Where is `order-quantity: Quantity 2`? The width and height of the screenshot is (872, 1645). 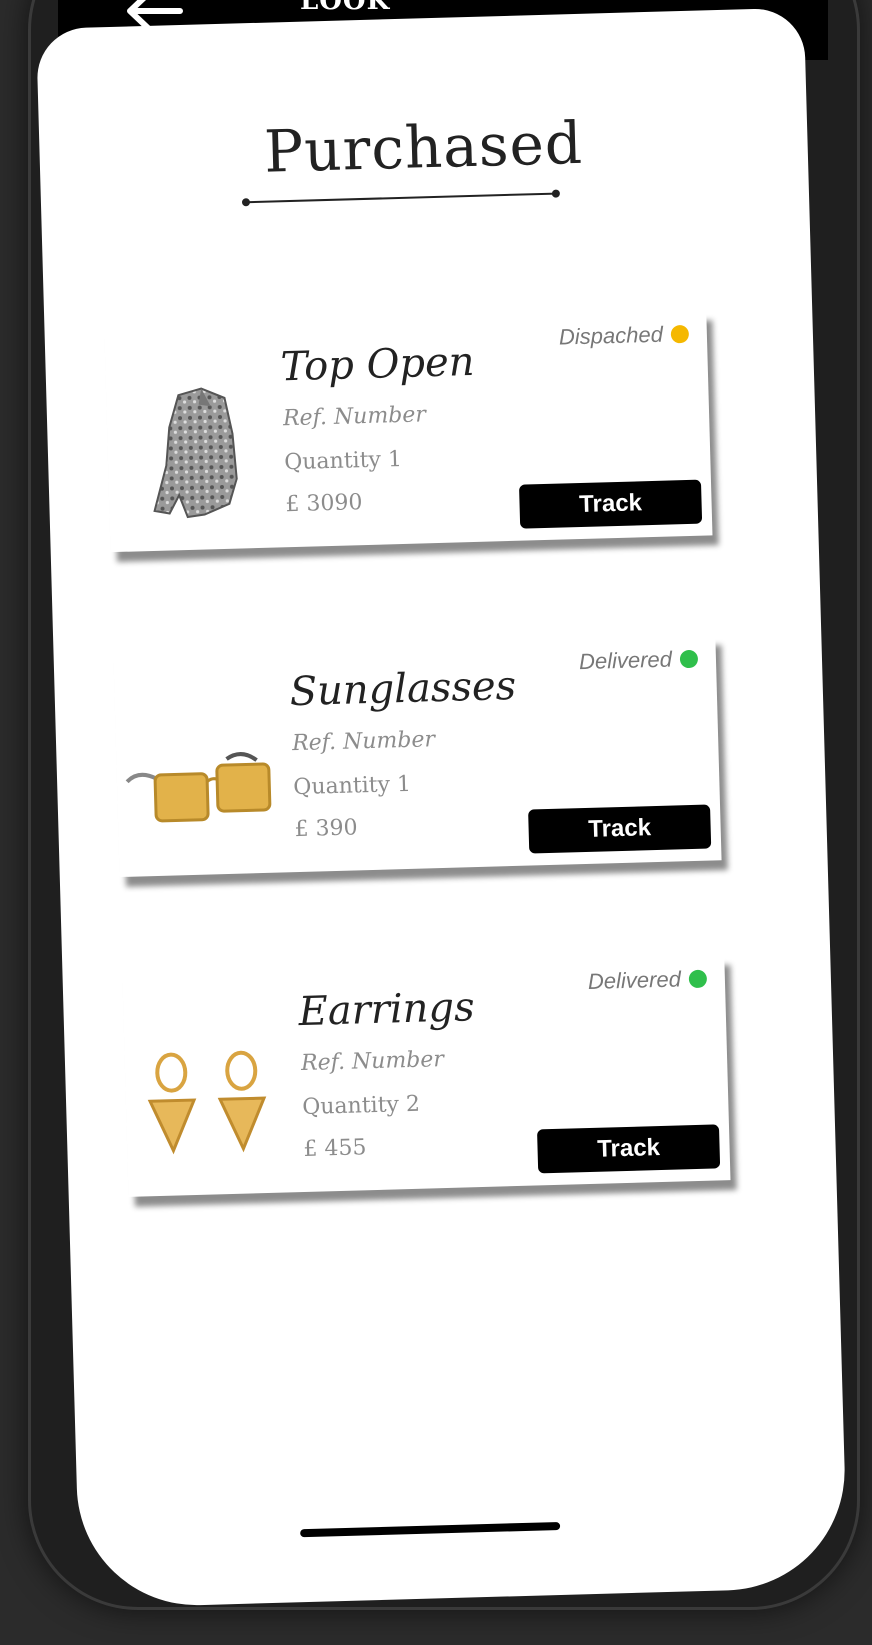 order-quantity: Quantity 2 is located at coordinates (361, 1106).